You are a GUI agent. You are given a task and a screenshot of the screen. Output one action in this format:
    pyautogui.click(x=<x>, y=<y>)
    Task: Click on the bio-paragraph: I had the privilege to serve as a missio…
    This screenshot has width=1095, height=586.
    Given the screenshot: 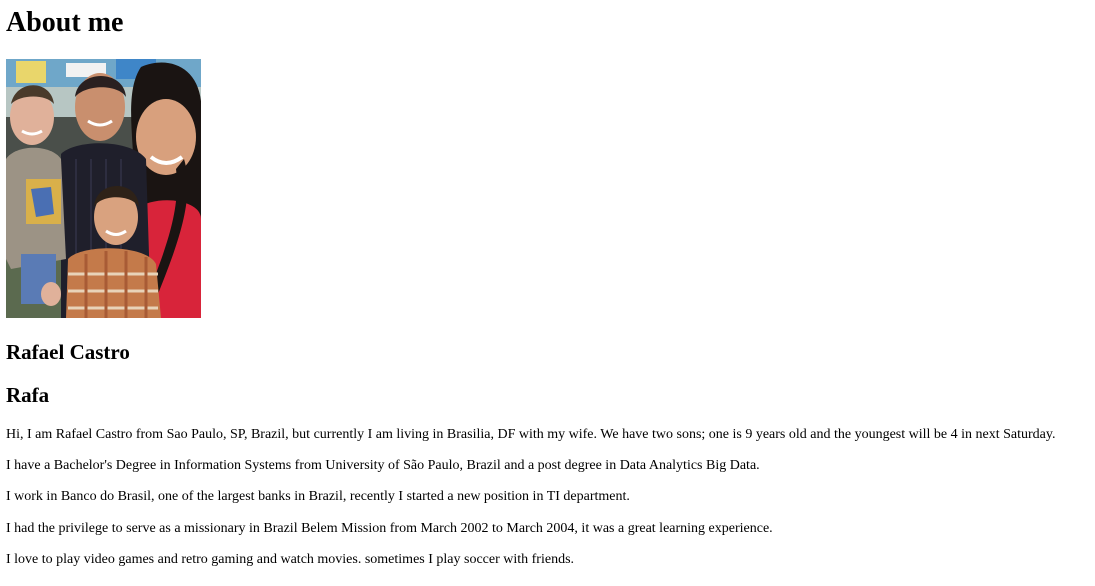 What is the action you would take?
    pyautogui.click(x=389, y=528)
    